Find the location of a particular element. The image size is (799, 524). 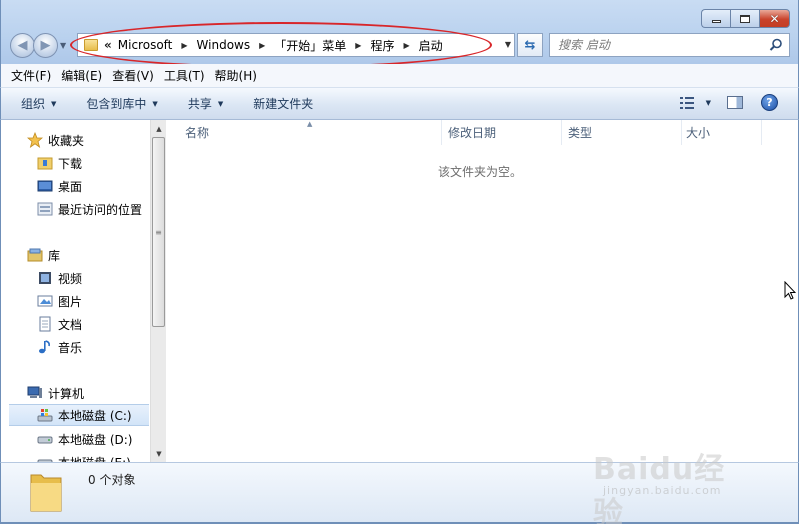

nav-drive-d: 本地磁盘 (D:) is located at coordinates (93, 439).